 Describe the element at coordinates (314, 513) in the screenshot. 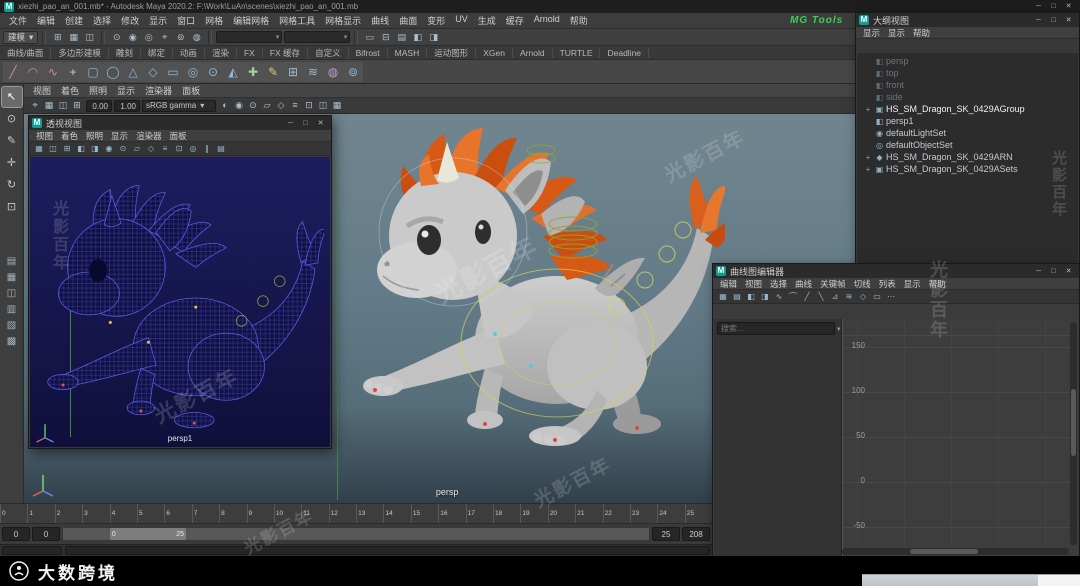

I see `timeline-tick: 11` at that location.